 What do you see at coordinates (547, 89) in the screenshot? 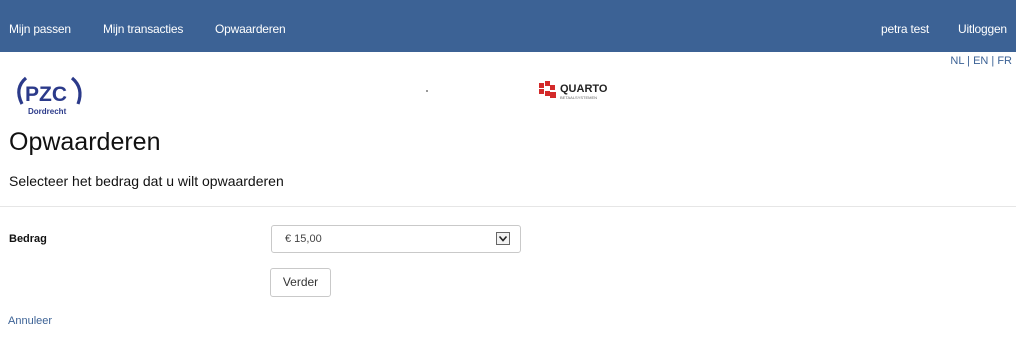
I see `quarto-mark-icon` at bounding box center [547, 89].